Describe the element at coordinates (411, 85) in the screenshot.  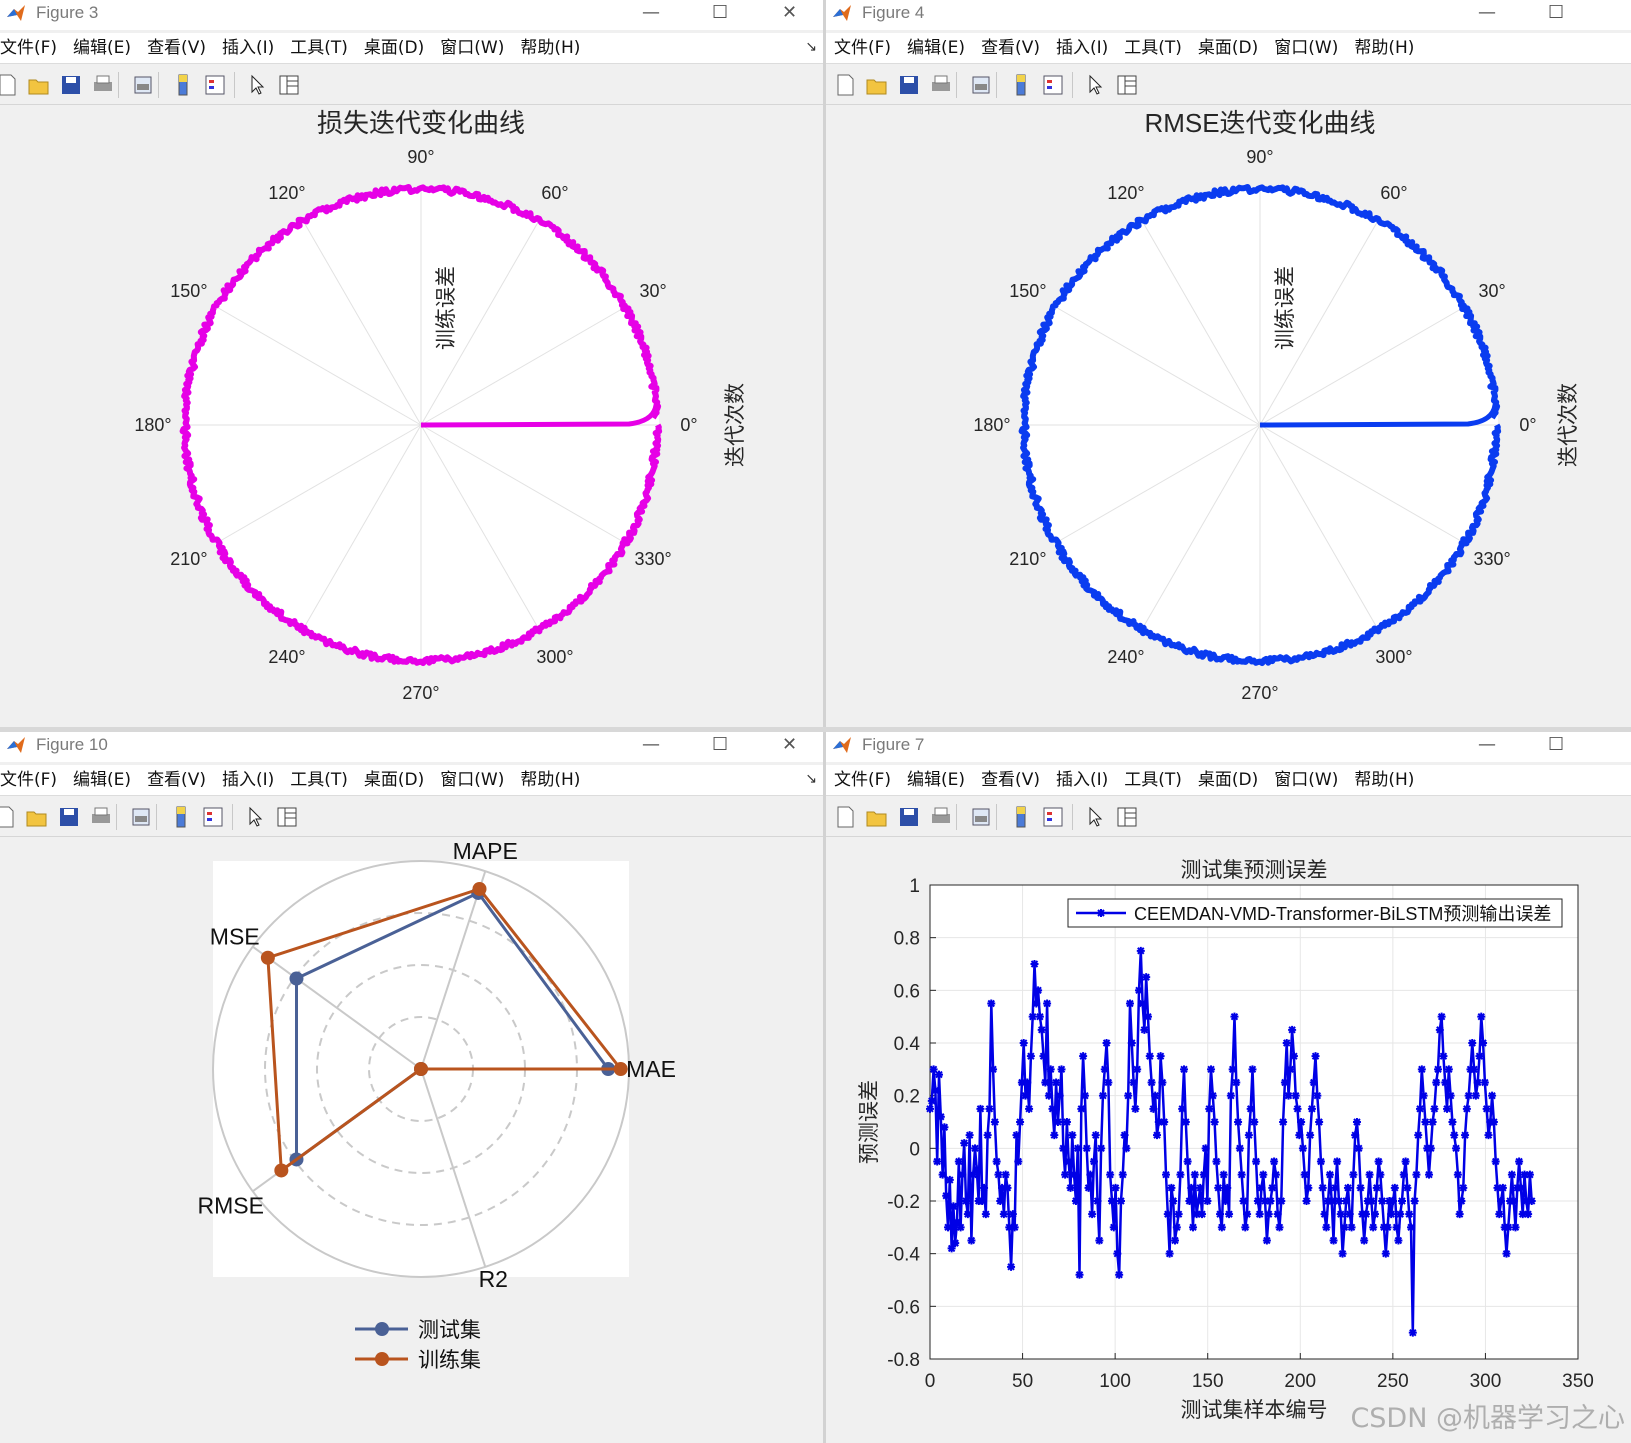
I see `figure-toolbar` at that location.